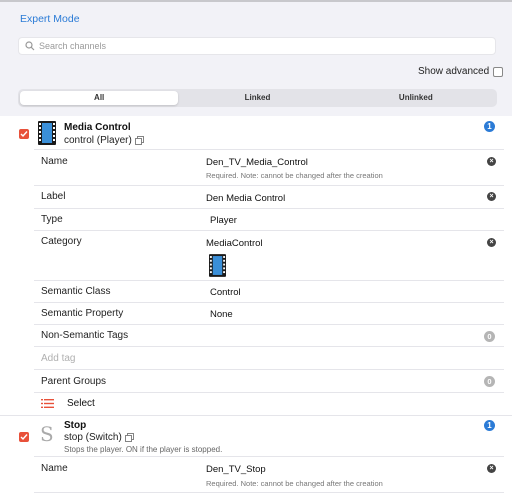  I want to click on tab-unlinked: Unlinked, so click(416, 98).